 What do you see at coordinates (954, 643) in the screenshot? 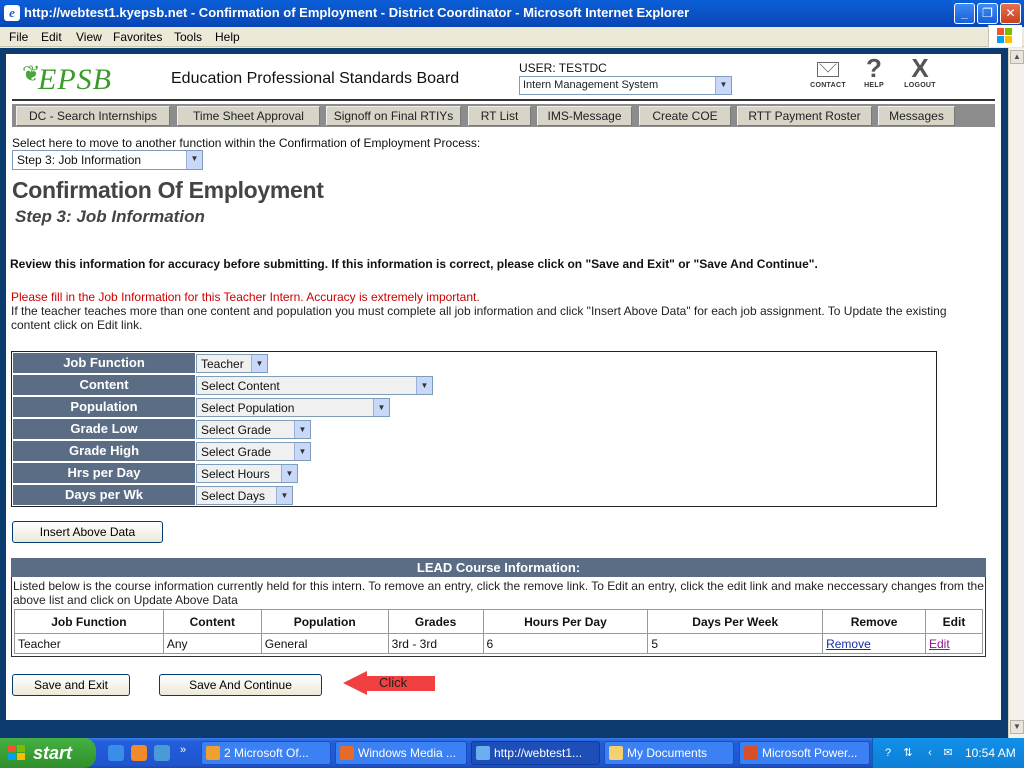
I see `cell-edit: Edit` at bounding box center [954, 643].